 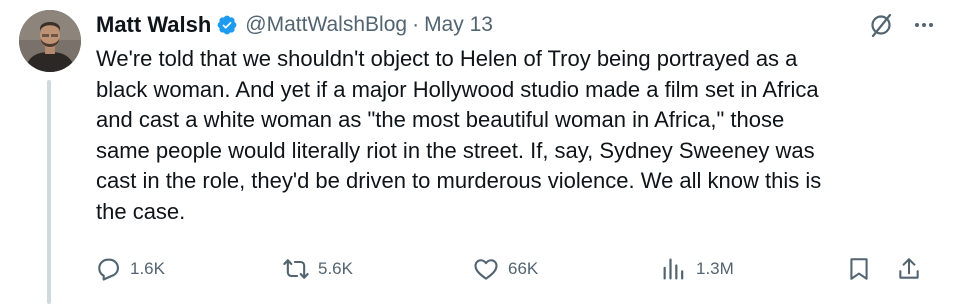 I want to click on share-button, so click(x=909, y=269).